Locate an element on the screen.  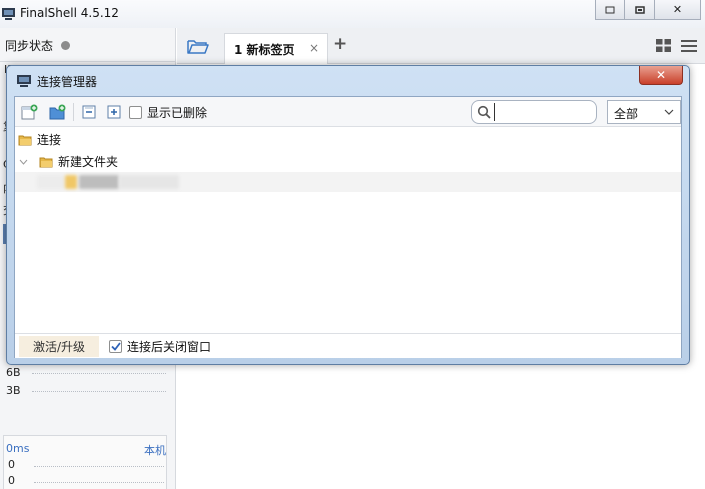
show-deleted-checkbox is located at coordinates (135, 112).